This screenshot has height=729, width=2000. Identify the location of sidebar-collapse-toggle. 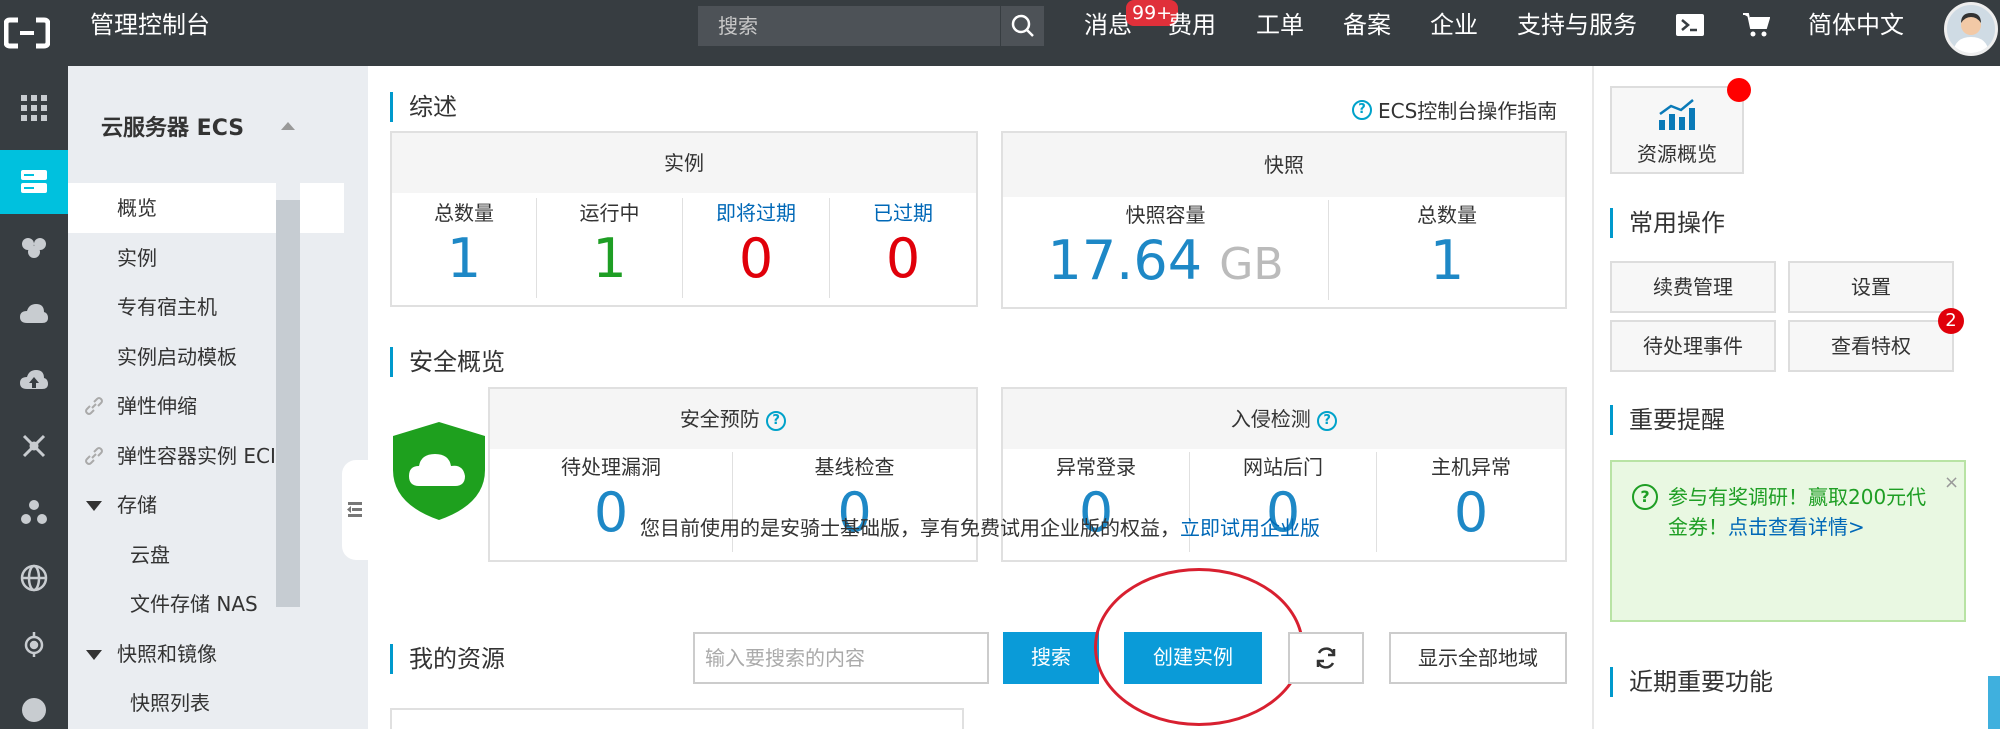
(355, 510).